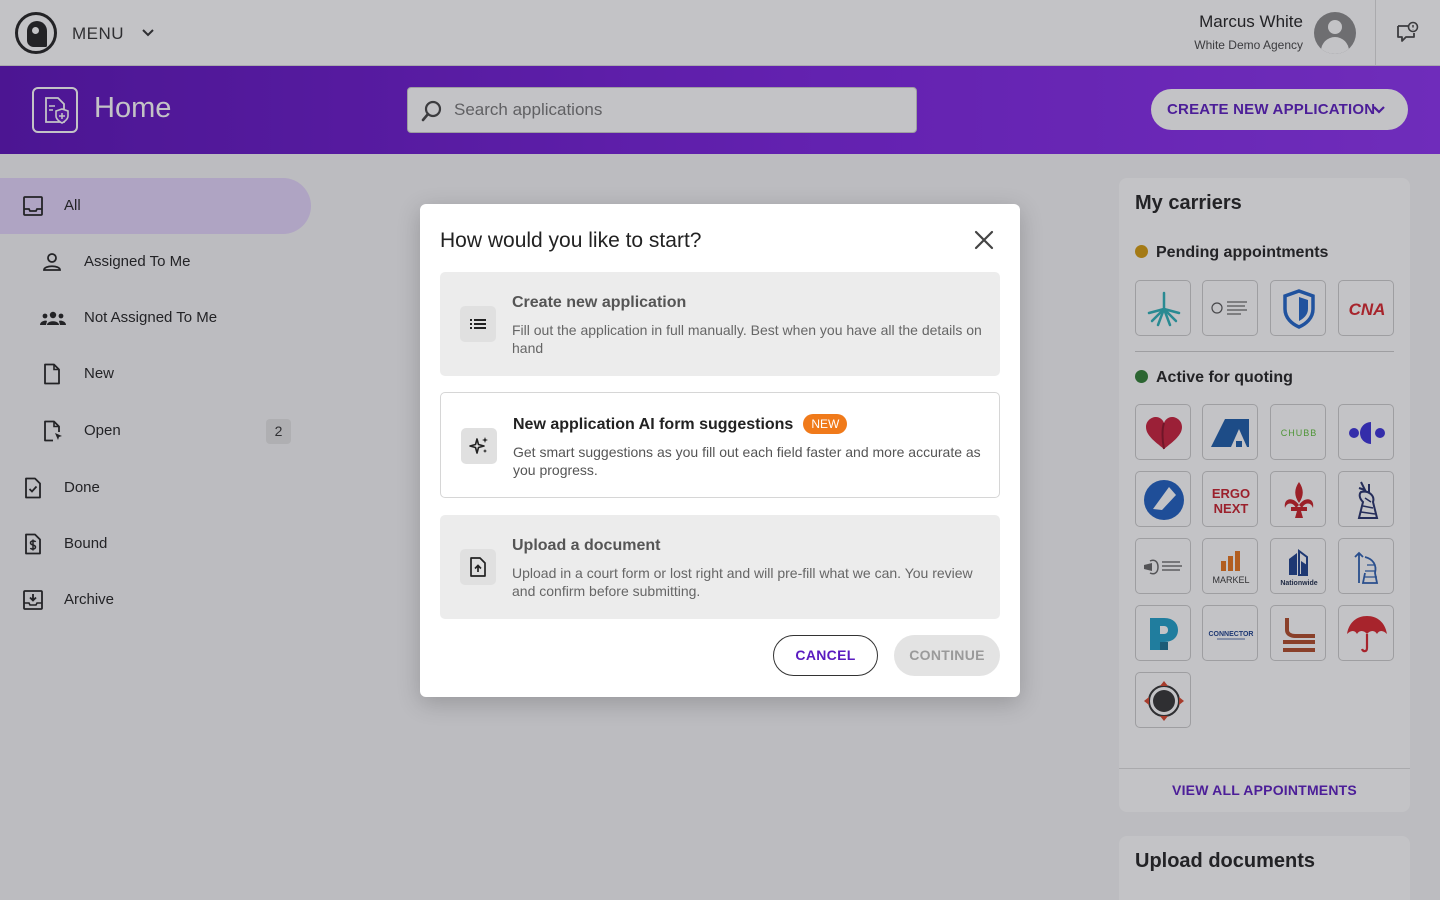 This screenshot has height=900, width=1440. I want to click on list-icon, so click(478, 324).